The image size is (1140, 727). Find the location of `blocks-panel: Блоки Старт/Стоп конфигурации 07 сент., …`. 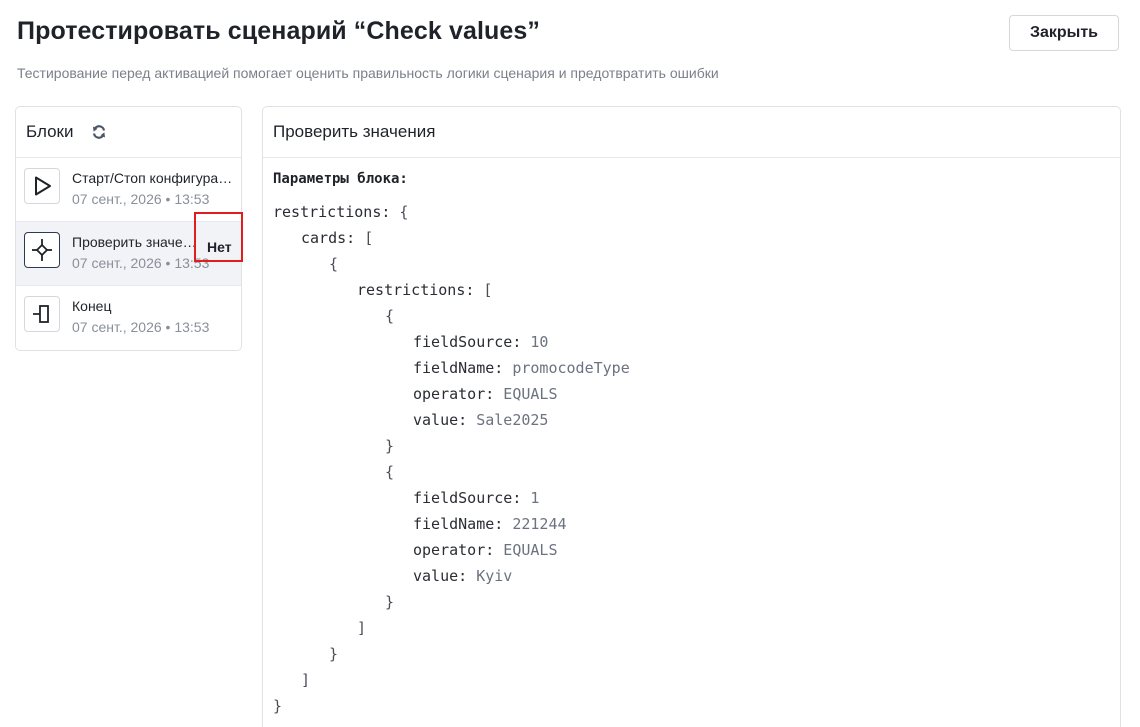

blocks-panel: Блоки Старт/Стоп конфигурации 07 сент., … is located at coordinates (128, 228).